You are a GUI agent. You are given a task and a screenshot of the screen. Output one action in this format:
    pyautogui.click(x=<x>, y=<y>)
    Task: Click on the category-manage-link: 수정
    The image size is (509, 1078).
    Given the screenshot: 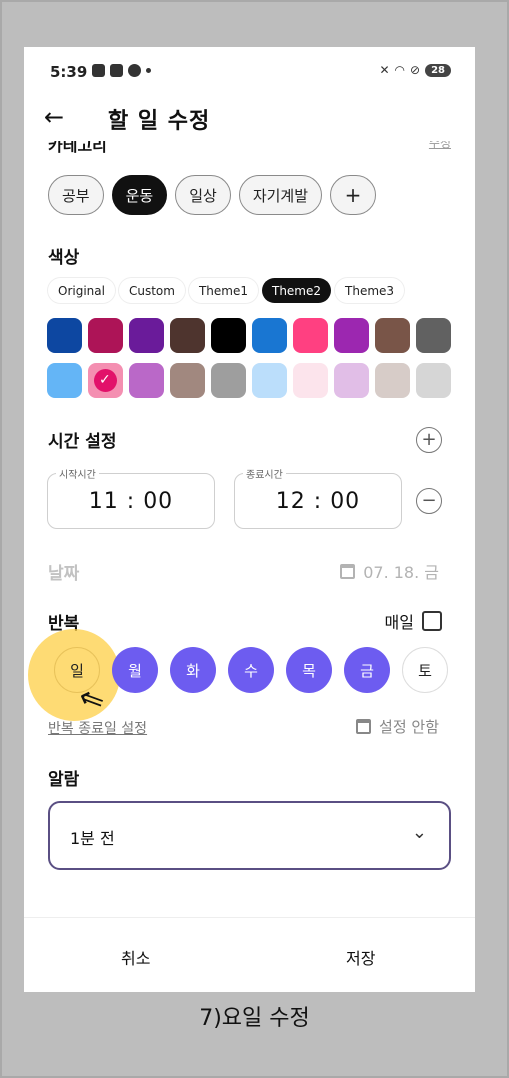 What is the action you would take?
    pyautogui.click(x=440, y=146)
    